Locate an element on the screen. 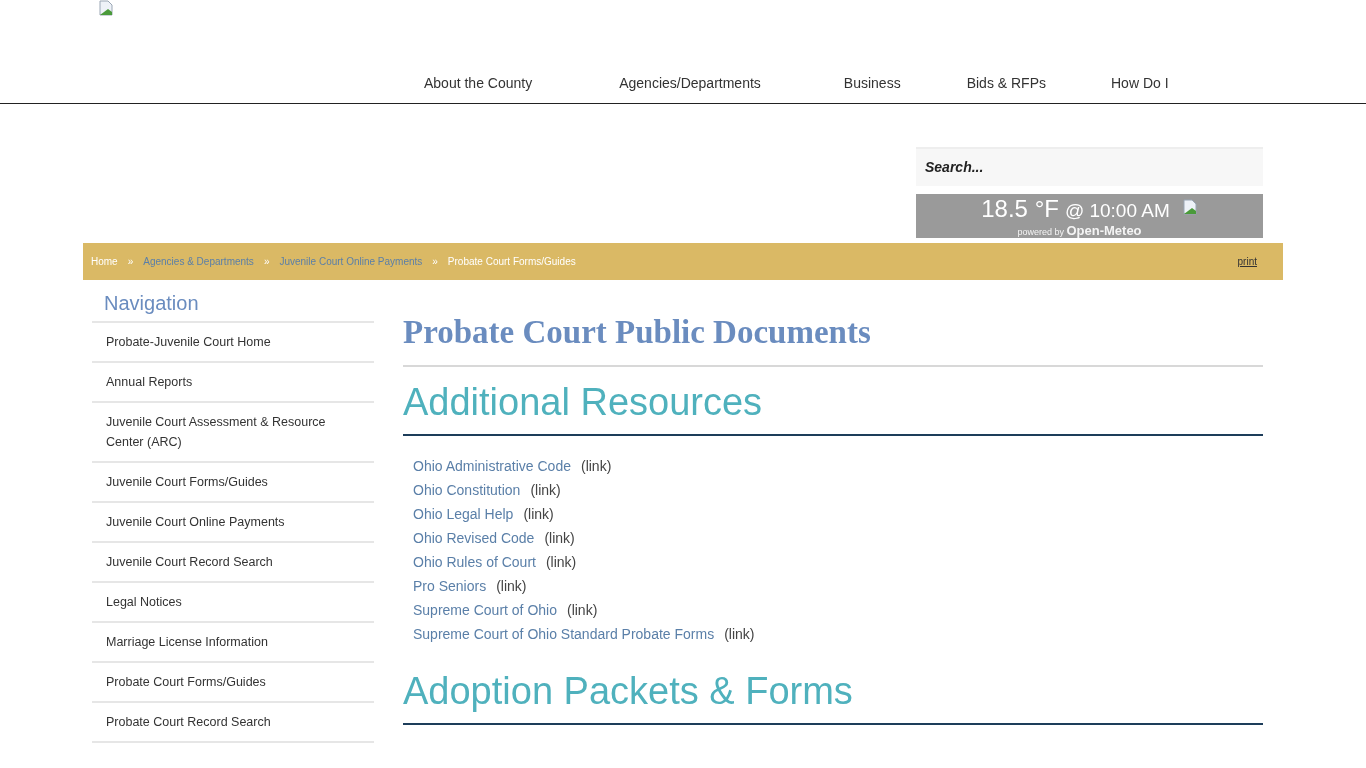 The width and height of the screenshot is (1366, 768). resource-link: Supreme Court of Ohio Standard Probate Forms is located at coordinates (564, 634).